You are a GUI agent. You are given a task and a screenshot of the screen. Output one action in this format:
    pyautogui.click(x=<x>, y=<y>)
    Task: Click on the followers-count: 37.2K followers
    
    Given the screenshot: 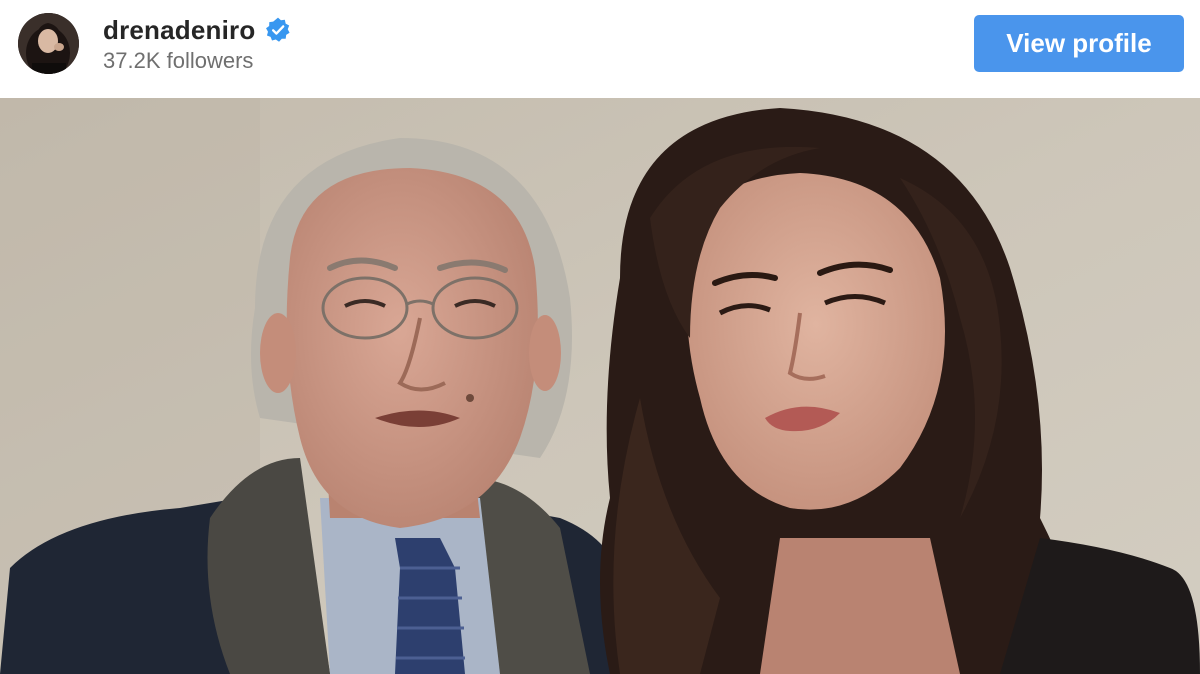 What is the action you would take?
    pyautogui.click(x=178, y=60)
    